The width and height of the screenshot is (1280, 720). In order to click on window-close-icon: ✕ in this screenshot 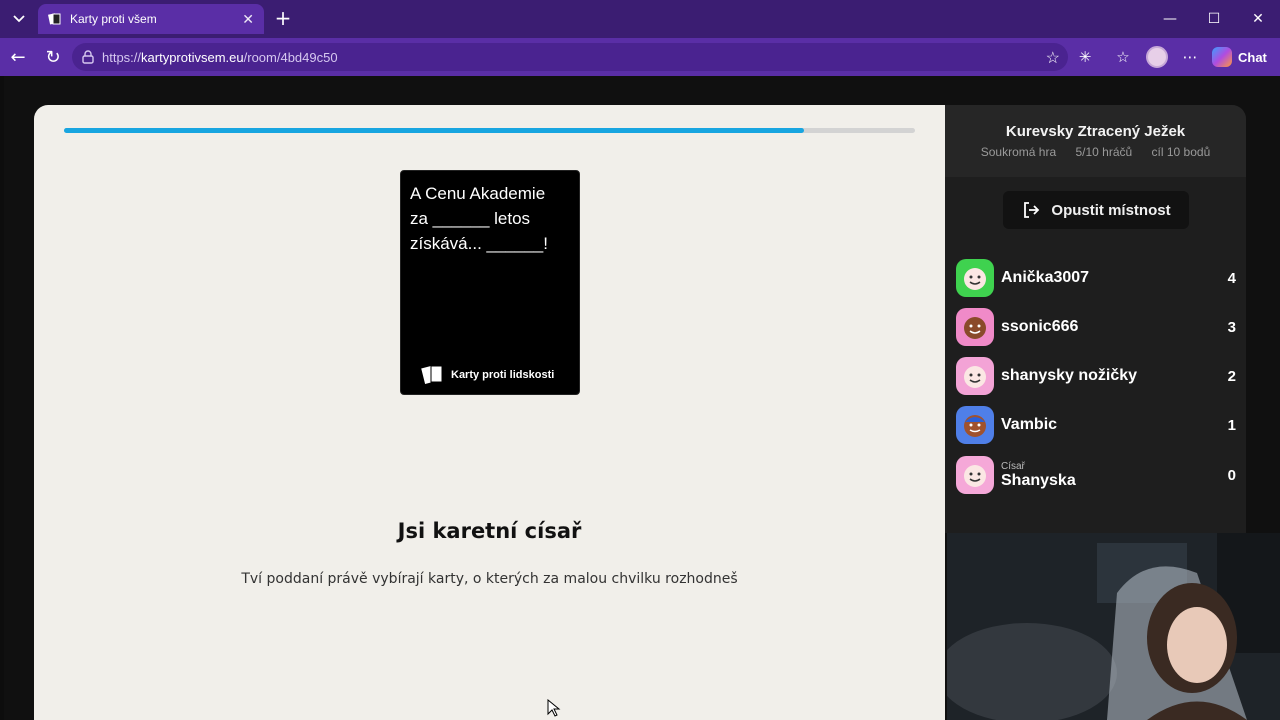, I will do `click(1258, 19)`.